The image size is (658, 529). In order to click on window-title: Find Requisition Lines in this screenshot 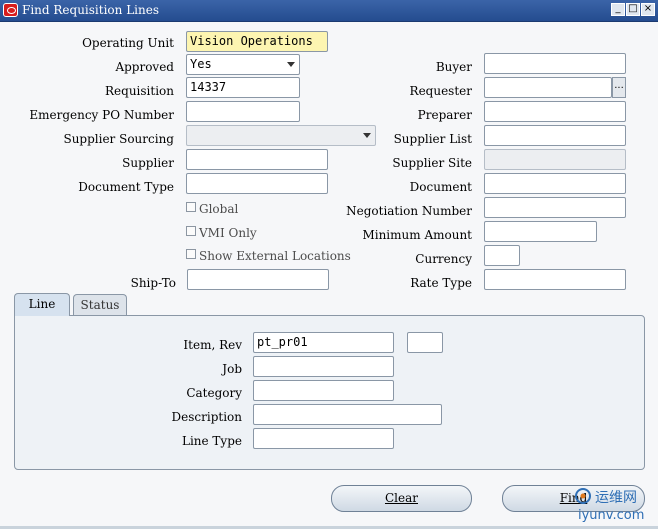, I will do `click(90, 10)`.